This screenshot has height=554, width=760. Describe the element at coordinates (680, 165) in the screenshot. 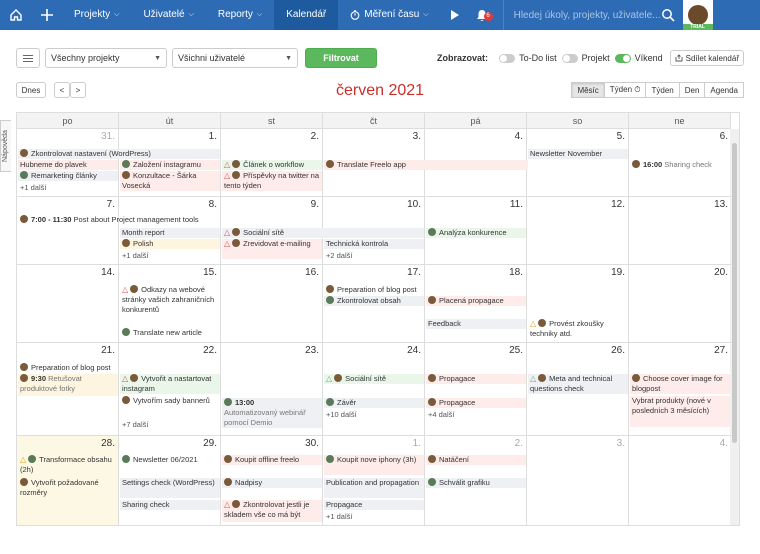

I see `calendar-event: 16:00 Sharing check` at that location.